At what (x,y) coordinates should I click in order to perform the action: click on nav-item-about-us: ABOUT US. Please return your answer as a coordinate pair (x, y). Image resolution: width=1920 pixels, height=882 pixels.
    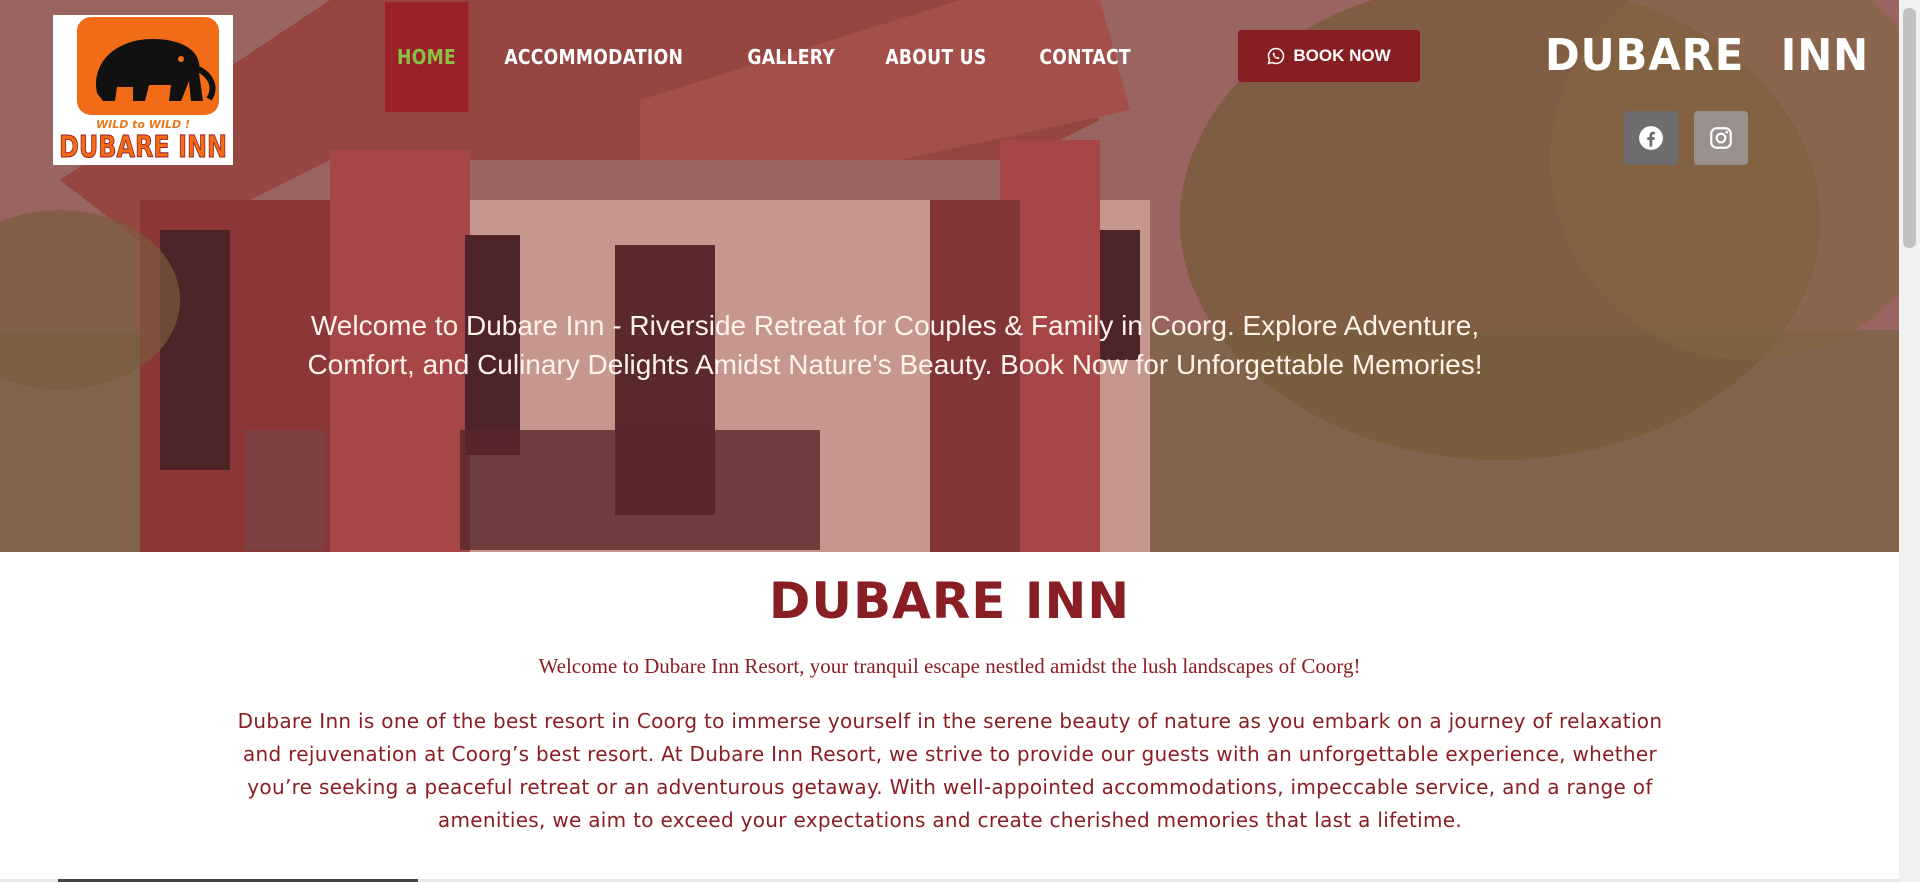
    Looking at the image, I should click on (936, 57).